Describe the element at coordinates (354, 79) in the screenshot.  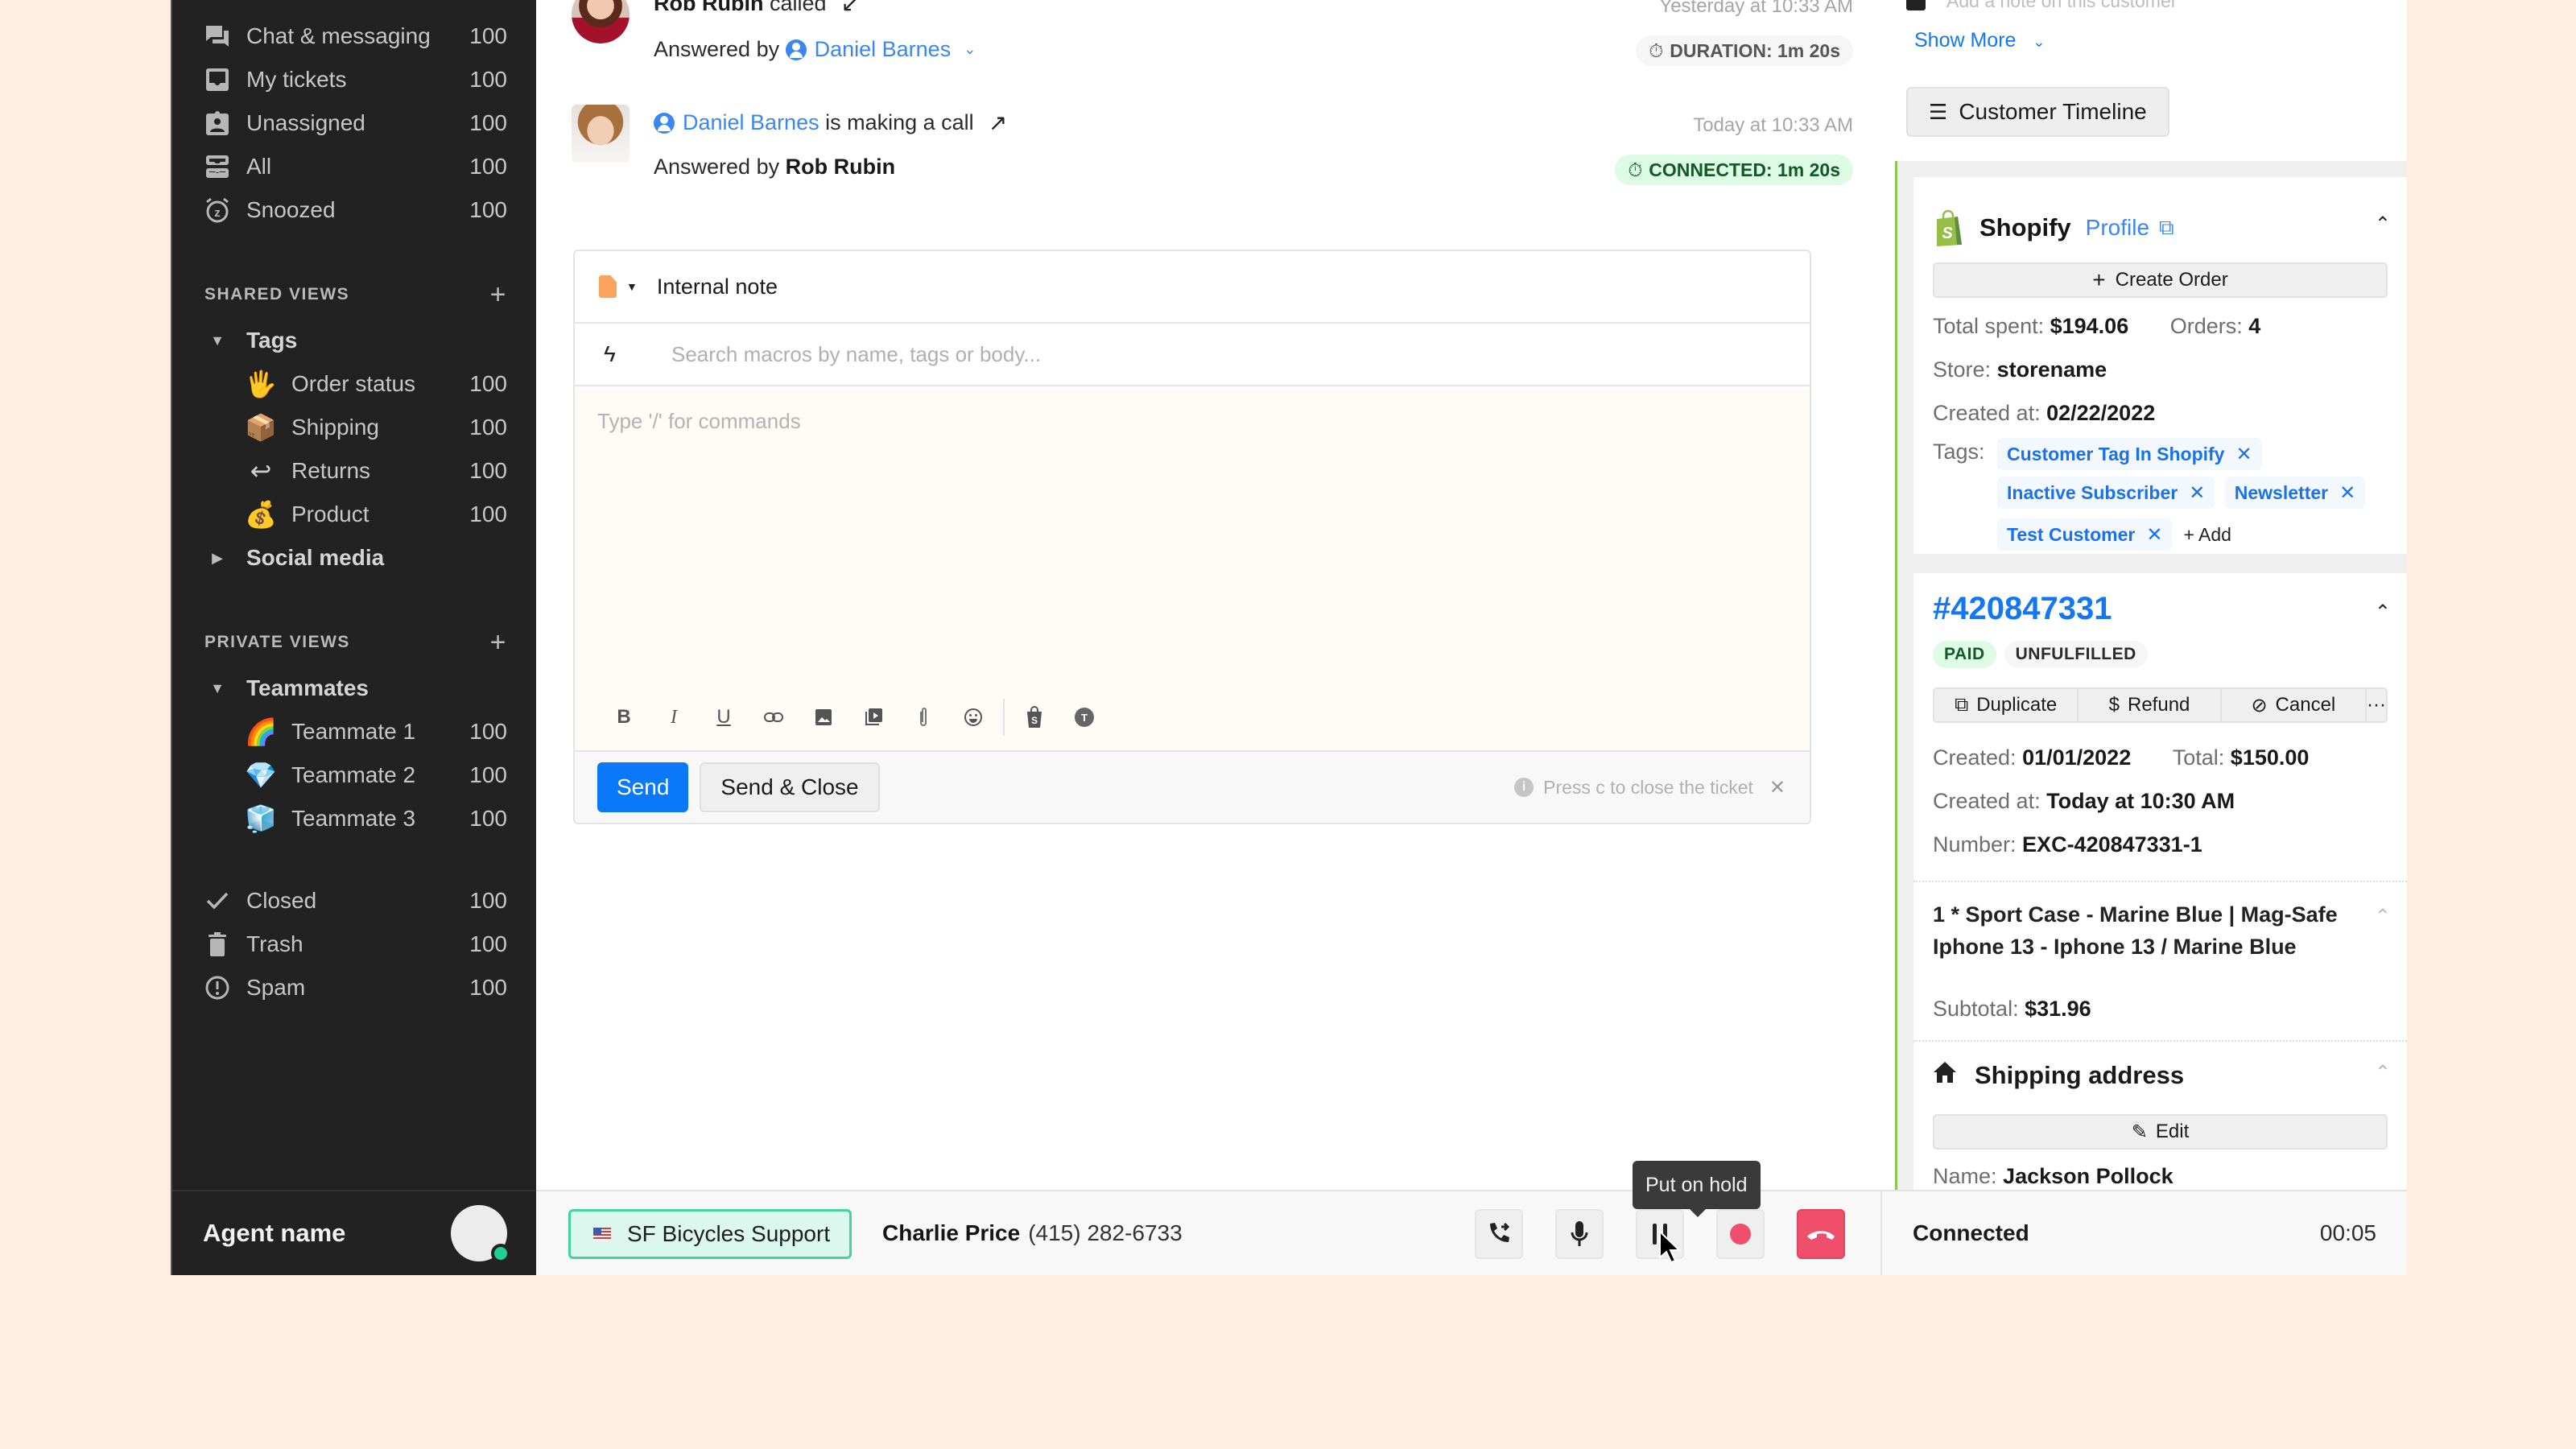
I see `sidebar-item-my-tickets: My tickets 100` at that location.